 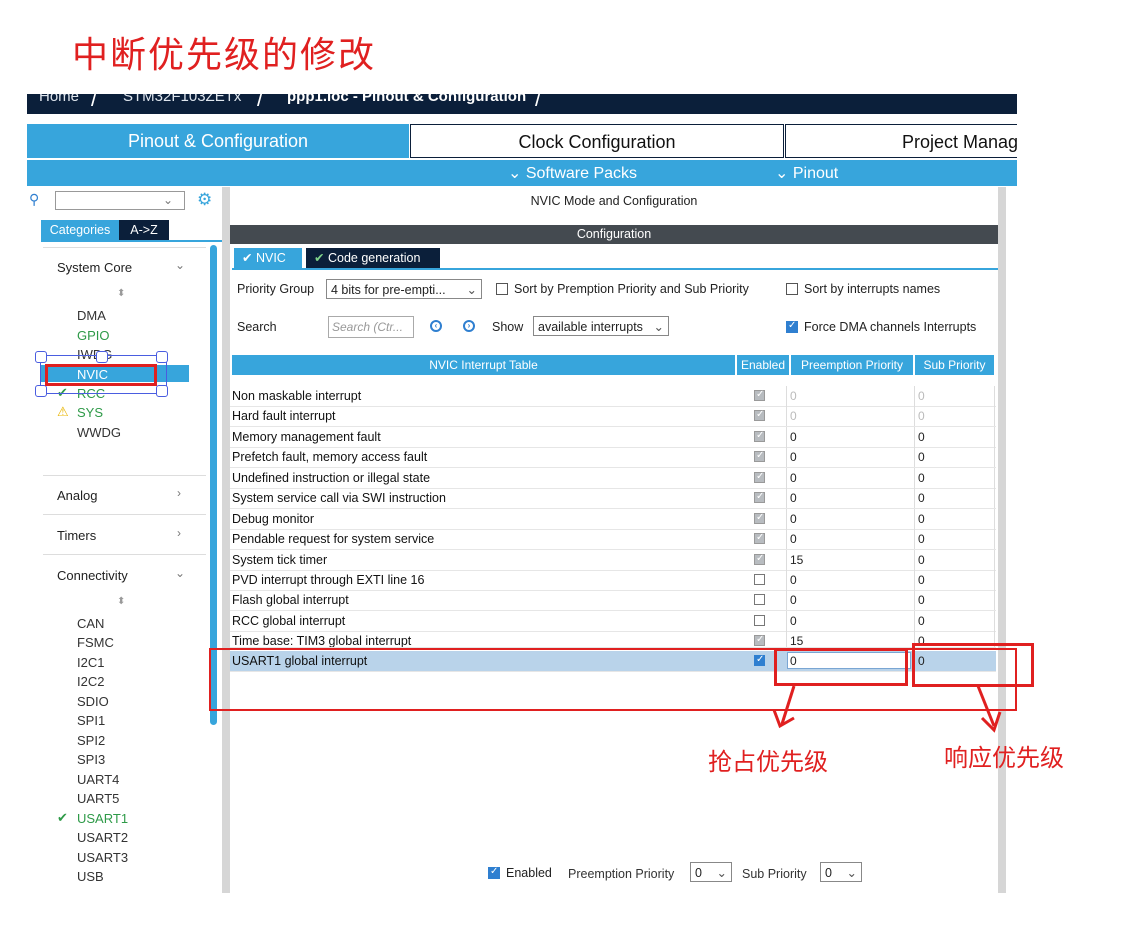 I want to click on sidebar-item-spi3: SPI3, so click(x=91, y=759).